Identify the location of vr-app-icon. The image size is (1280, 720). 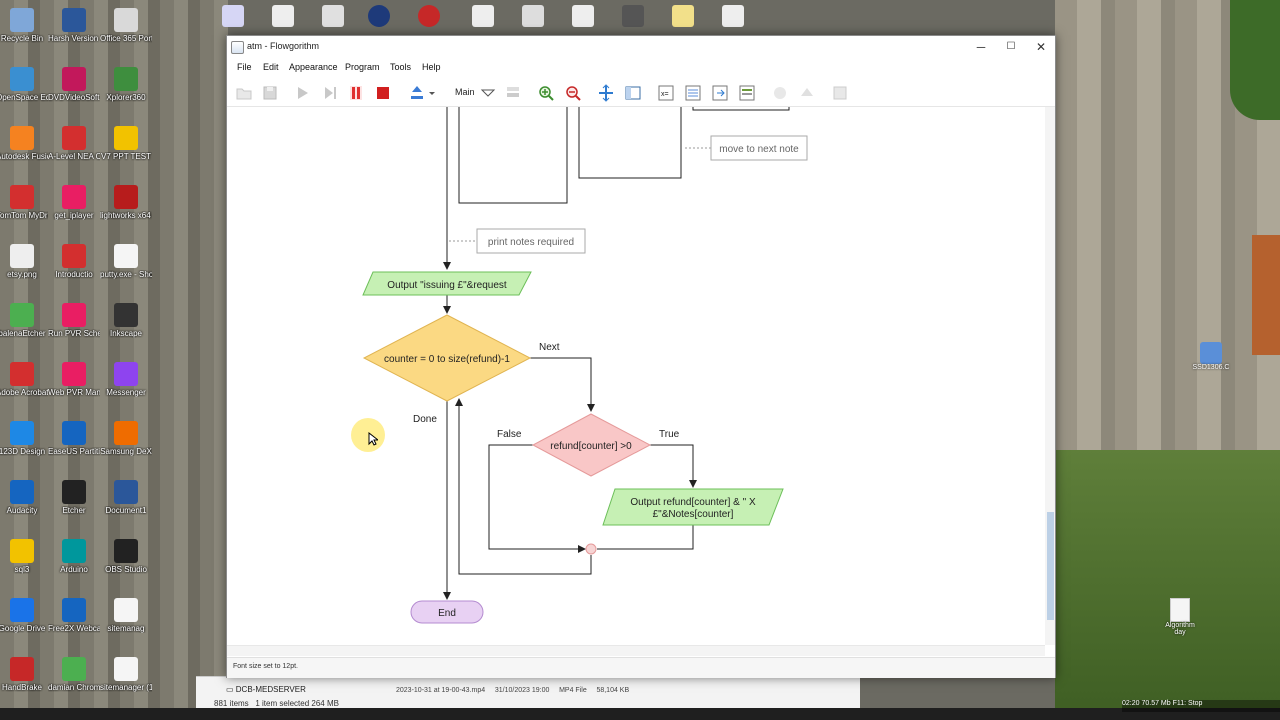
(379, 16).